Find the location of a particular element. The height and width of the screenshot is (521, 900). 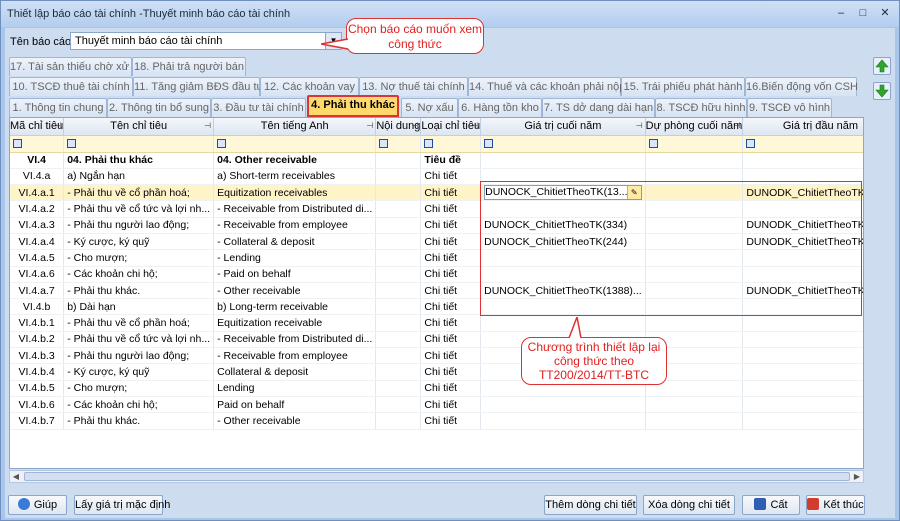

col-header-provision: Dự phòng cuối năm ⊣ is located at coordinates (694, 127).